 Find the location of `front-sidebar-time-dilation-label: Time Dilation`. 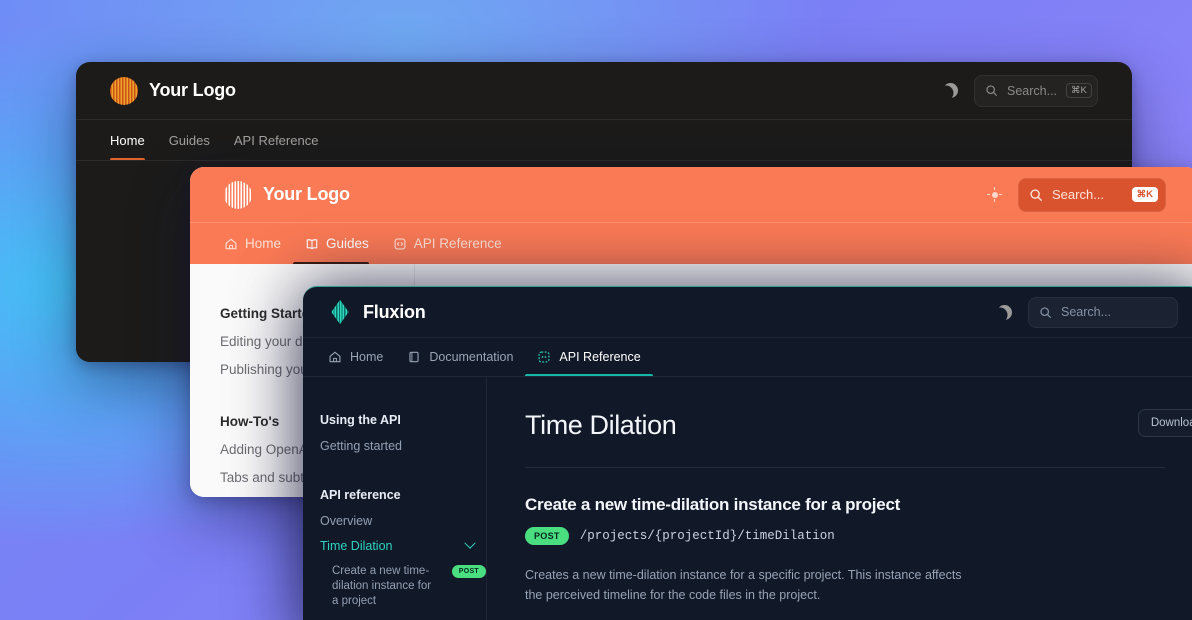

front-sidebar-time-dilation-label: Time Dilation is located at coordinates (356, 546).